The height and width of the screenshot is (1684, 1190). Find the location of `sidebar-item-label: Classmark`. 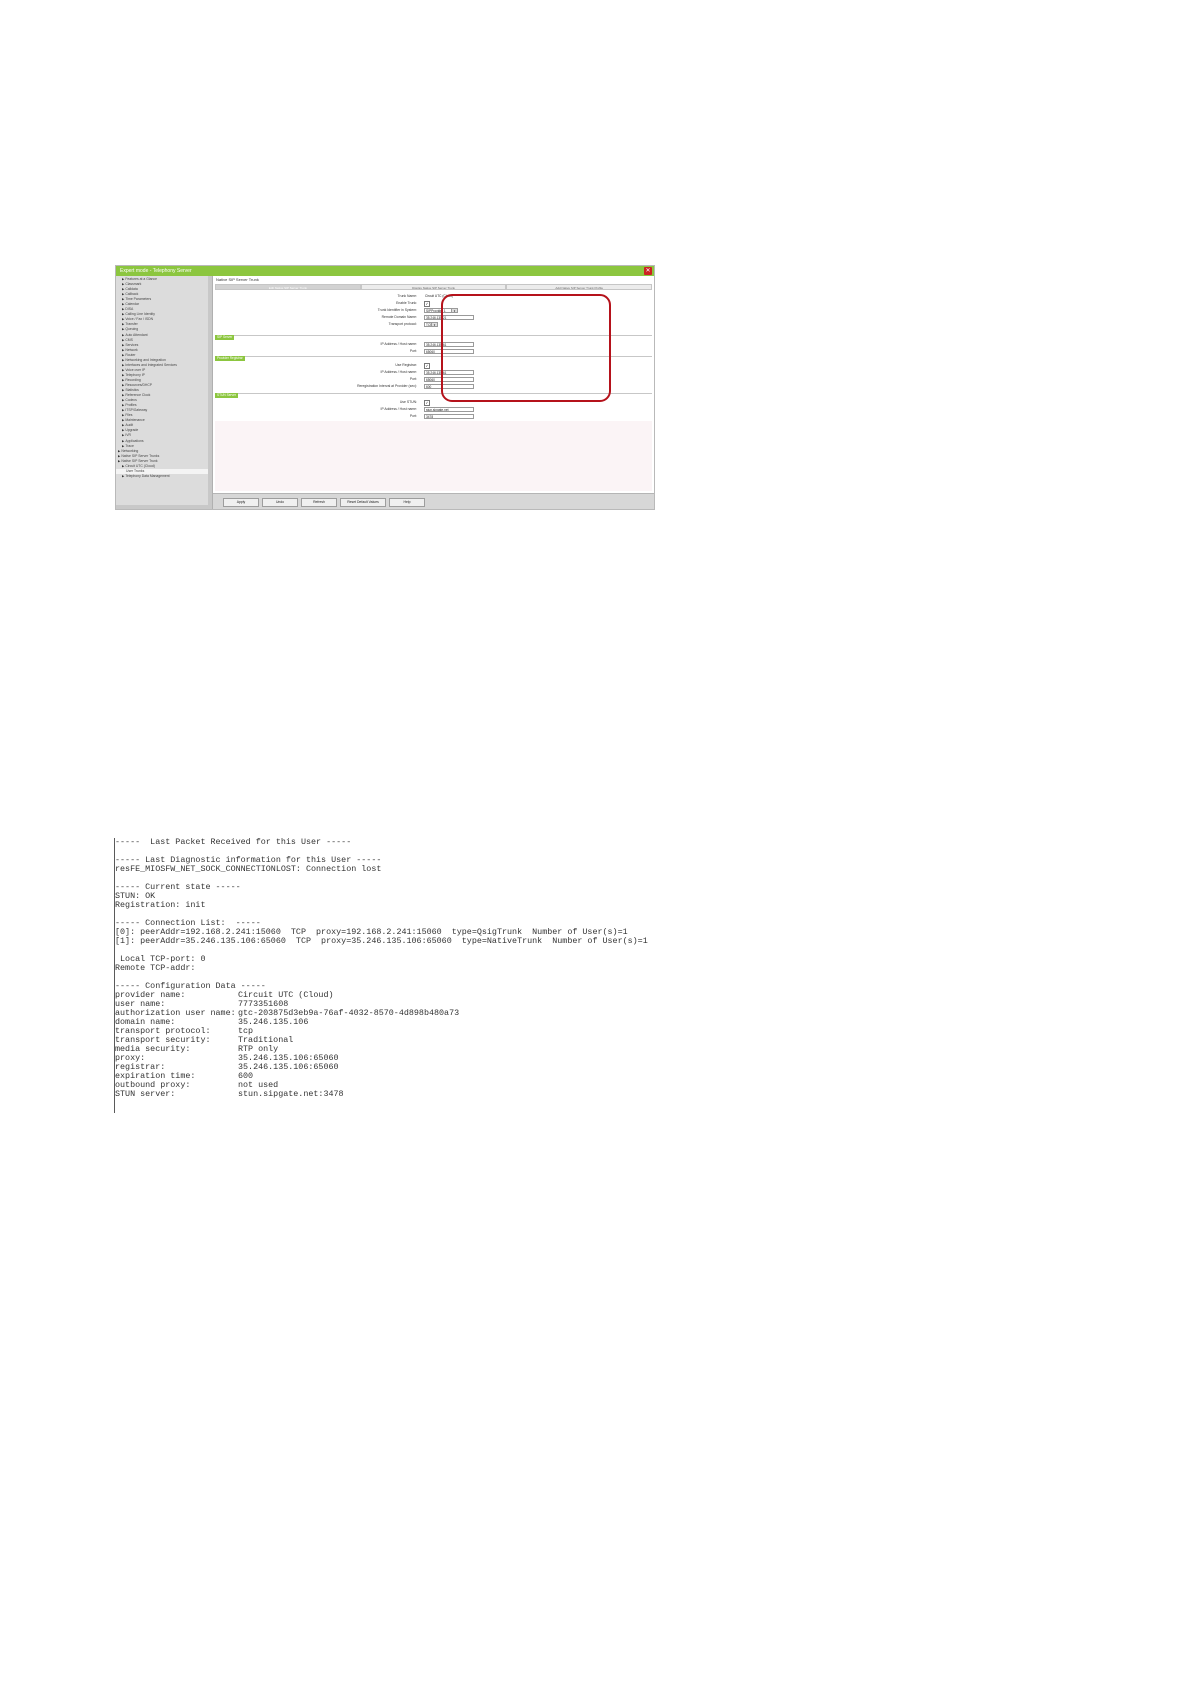

sidebar-item-label: Classmark is located at coordinates (133, 284).